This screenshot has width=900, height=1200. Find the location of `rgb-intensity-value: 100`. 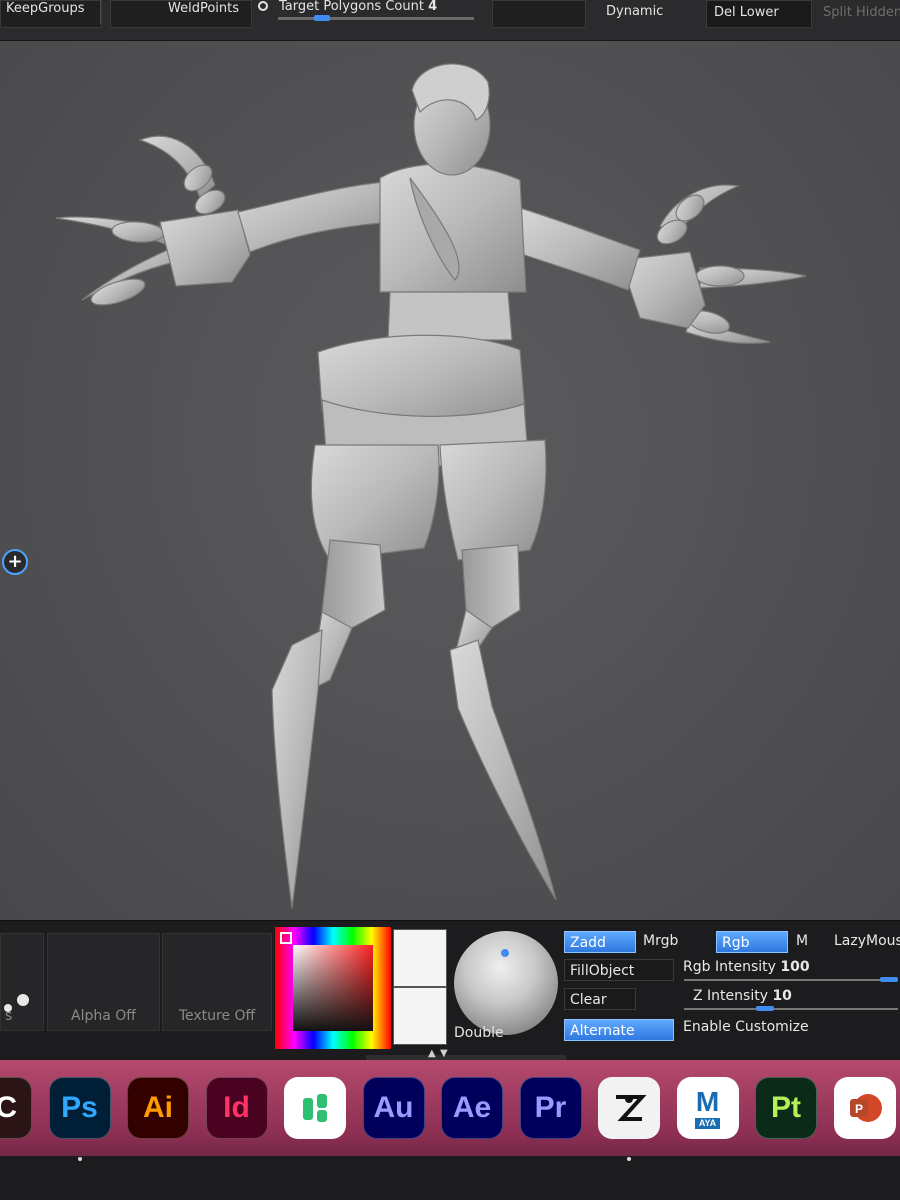

rgb-intensity-value: 100 is located at coordinates (795, 967).